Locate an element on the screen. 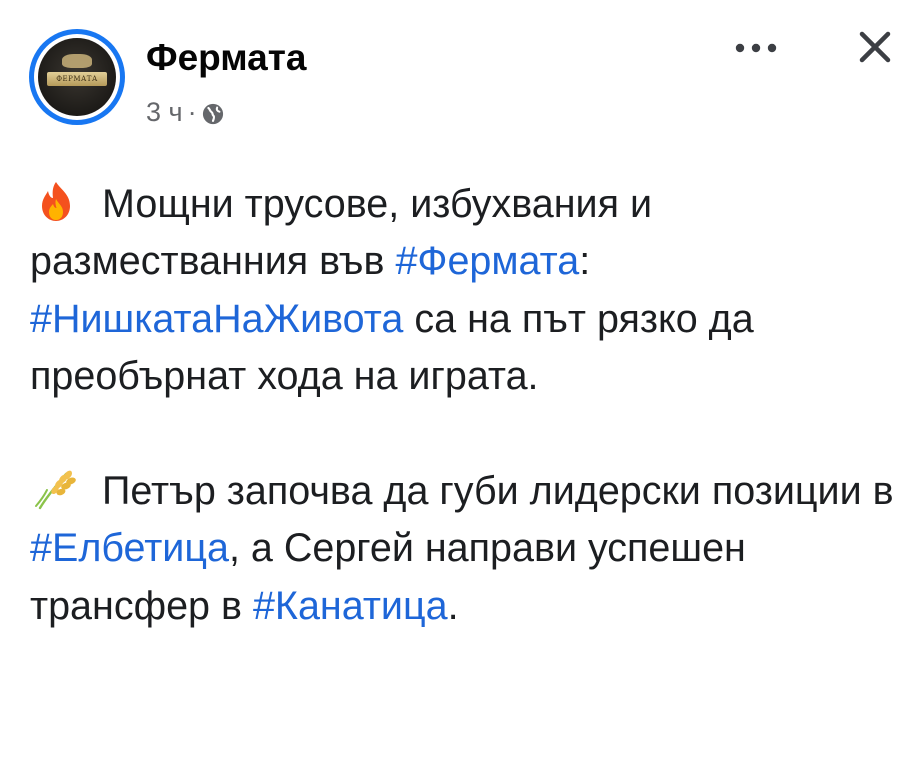 The width and height of the screenshot is (920, 765). avatar-frame: ФЕРМАТА is located at coordinates (77, 77).